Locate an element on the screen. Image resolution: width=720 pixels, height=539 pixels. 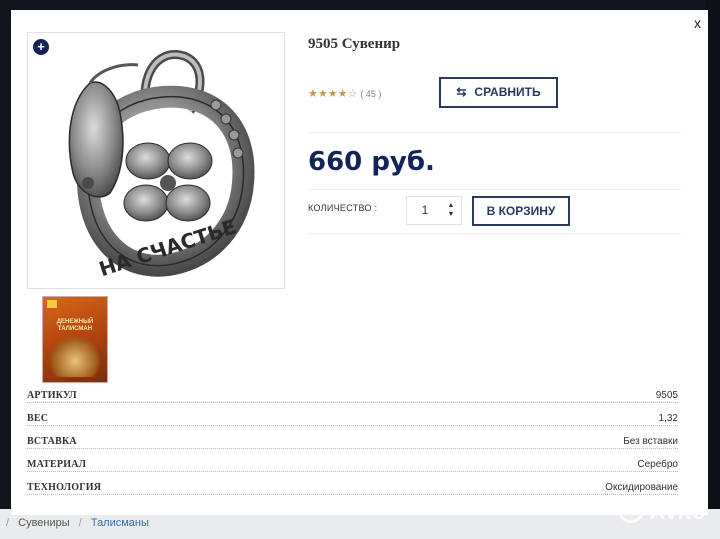
backdrop-edge is located at coordinates (713, 269).